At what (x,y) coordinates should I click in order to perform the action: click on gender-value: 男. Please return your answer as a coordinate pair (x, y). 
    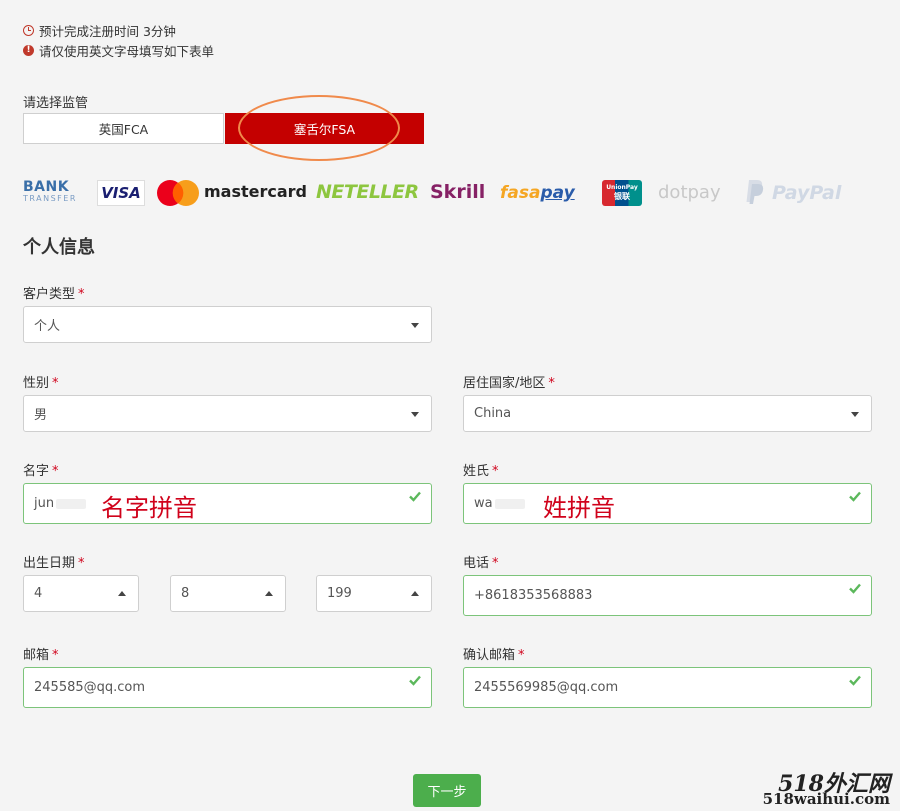
    Looking at the image, I should click on (41, 415).